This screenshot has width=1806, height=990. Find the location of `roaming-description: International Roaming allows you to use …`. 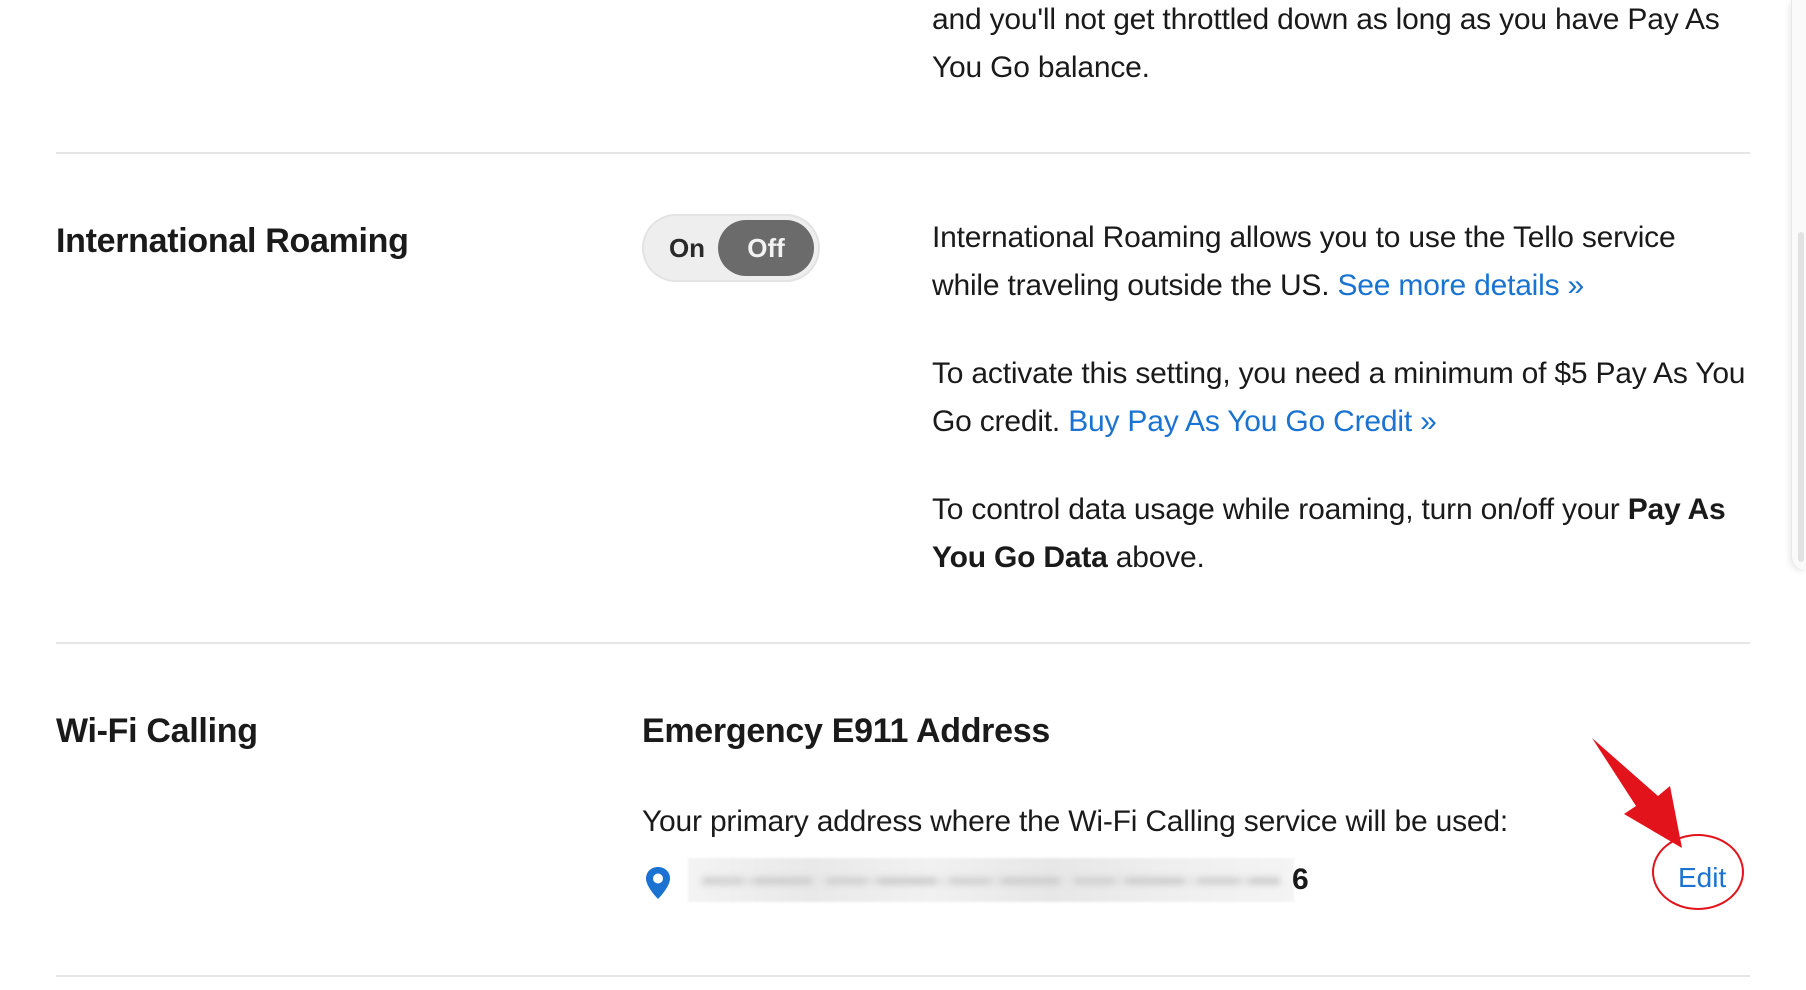

roaming-description: International Roaming allows you to use … is located at coordinates (1347, 262).